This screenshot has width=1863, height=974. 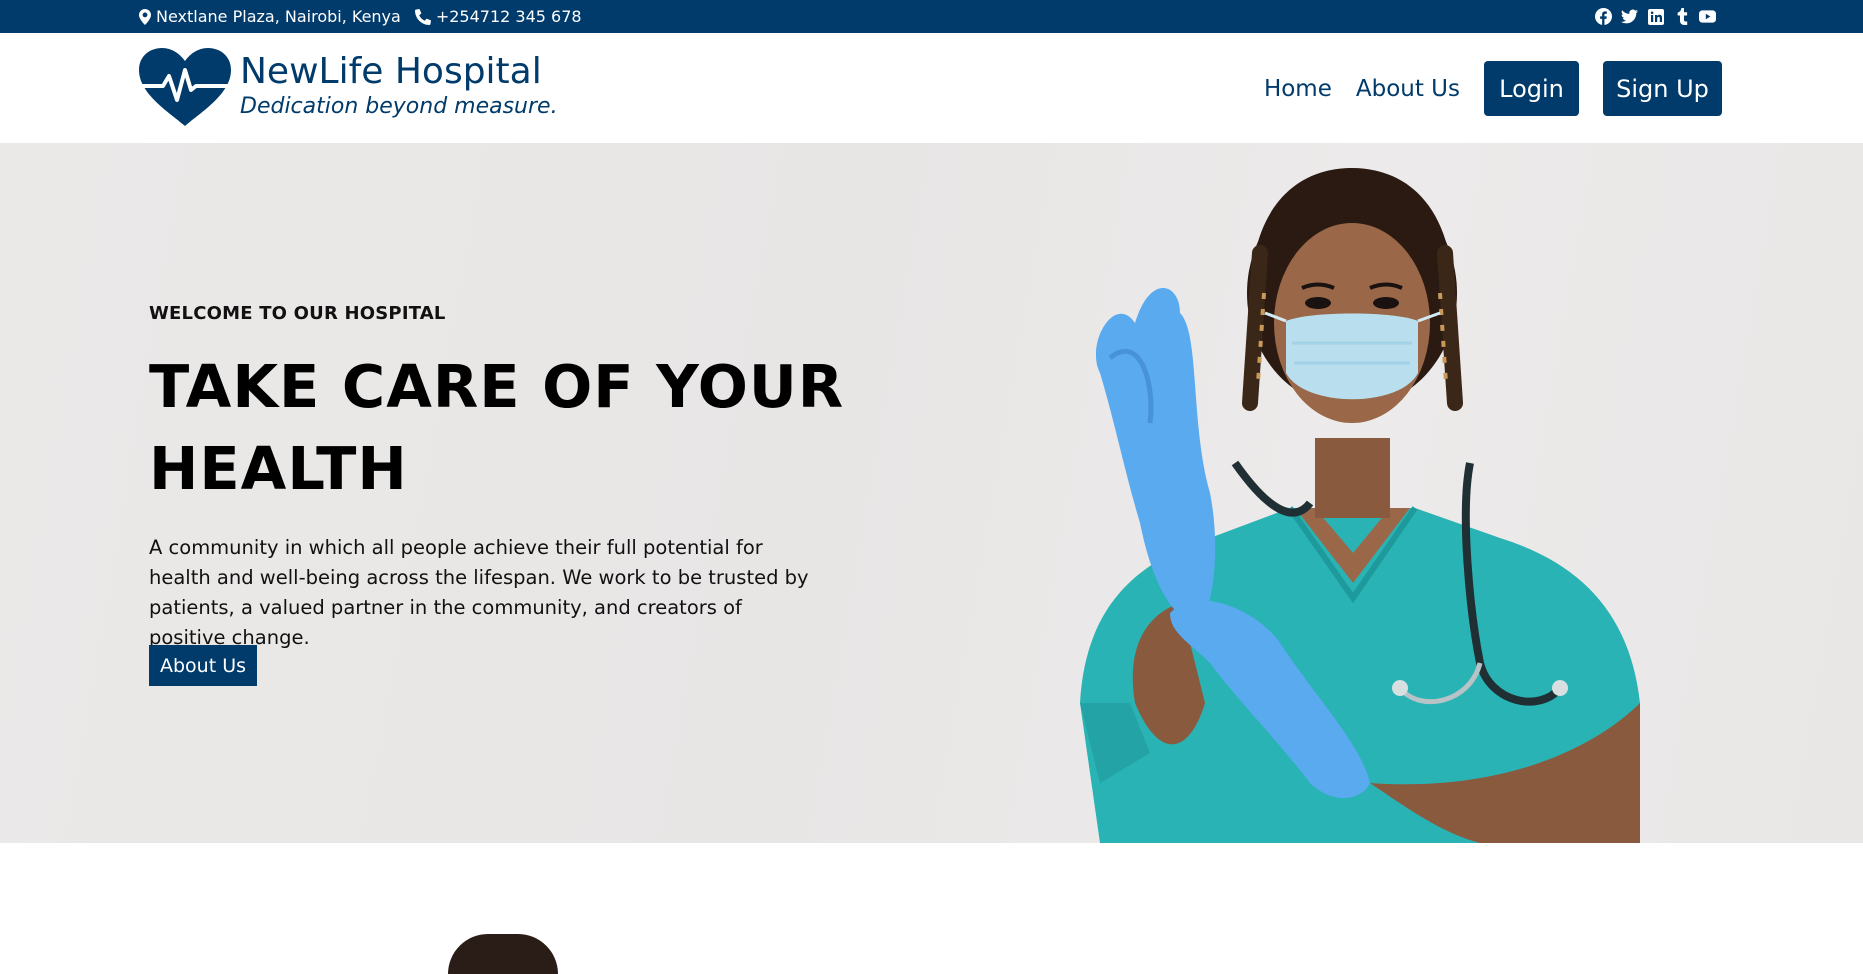 I want to click on main-nav: Home About Us Login Sign Up, so click(x=1493, y=88).